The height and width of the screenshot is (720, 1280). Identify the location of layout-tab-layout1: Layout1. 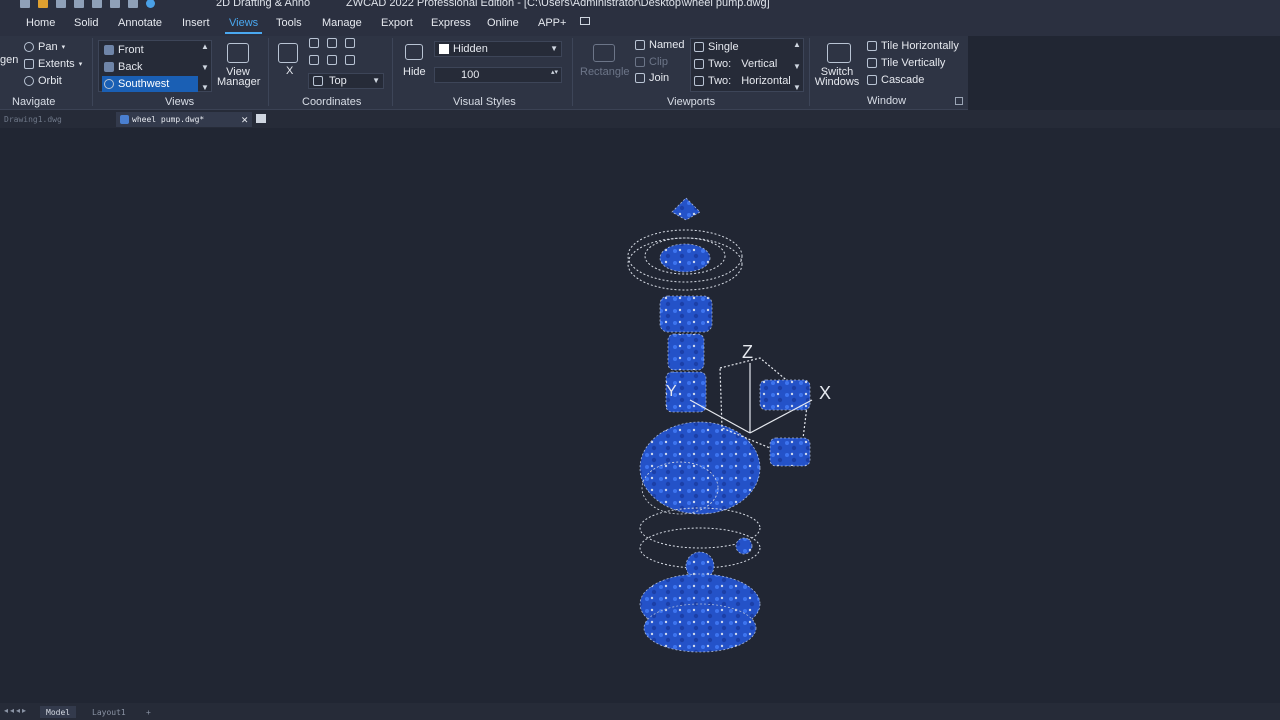
(109, 712).